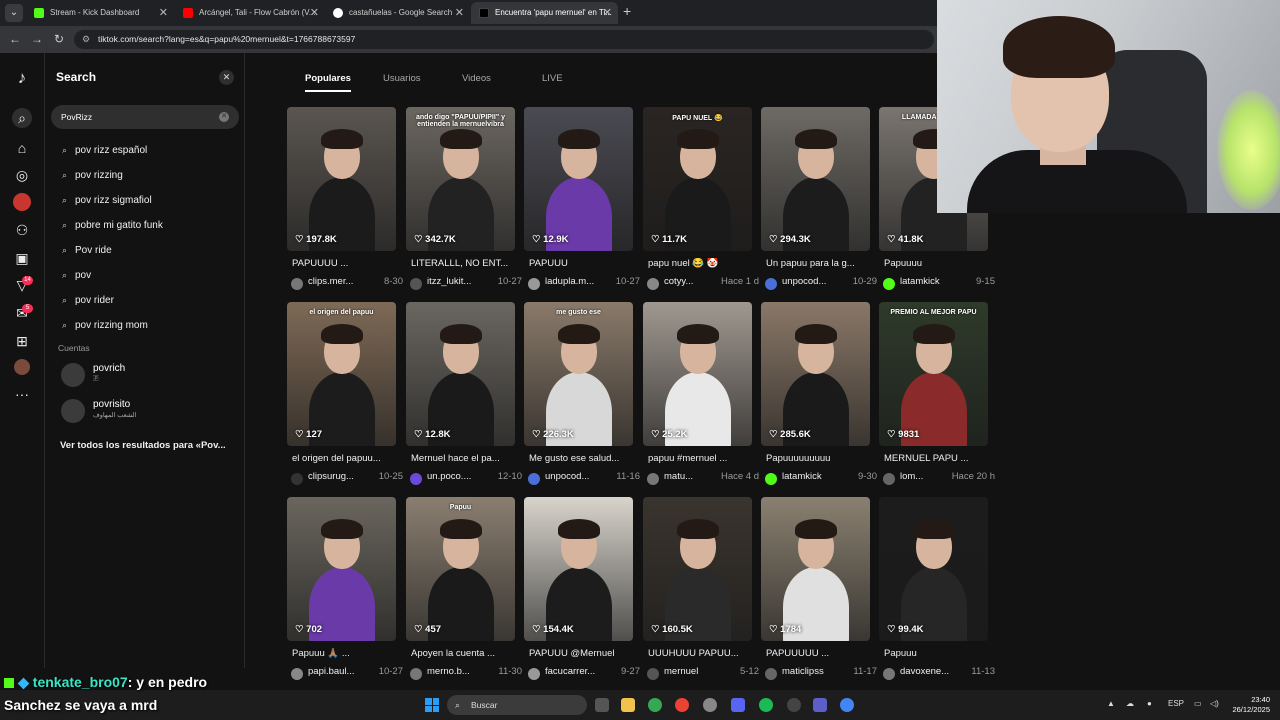  What do you see at coordinates (517, 705) in the screenshot?
I see `taskbar-search: ⌕ Buscar` at bounding box center [517, 705].